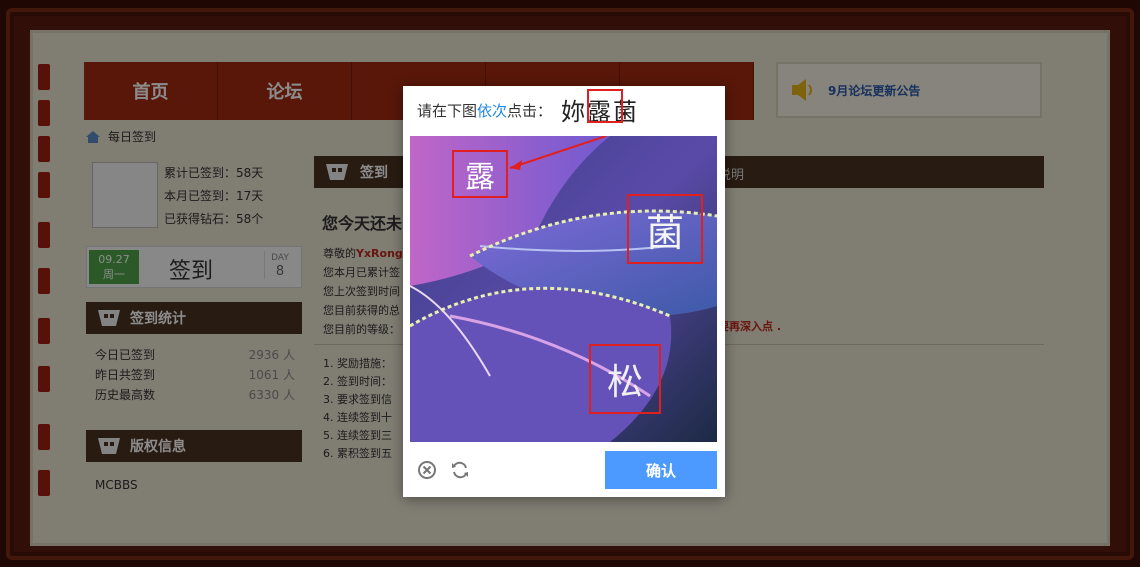 Image resolution: width=1140 pixels, height=567 pixels. I want to click on day-counter: DAY 8, so click(279, 265).